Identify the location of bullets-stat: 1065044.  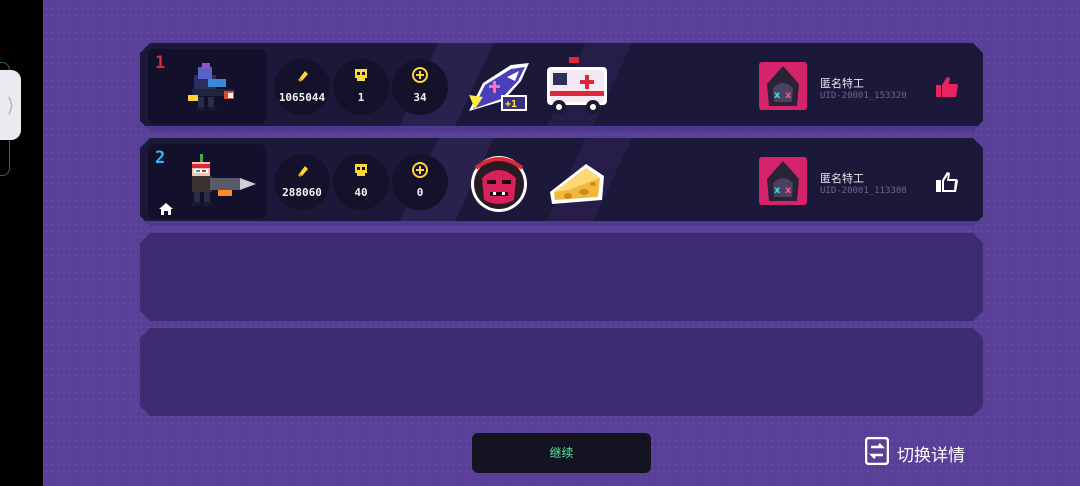
(302, 87).